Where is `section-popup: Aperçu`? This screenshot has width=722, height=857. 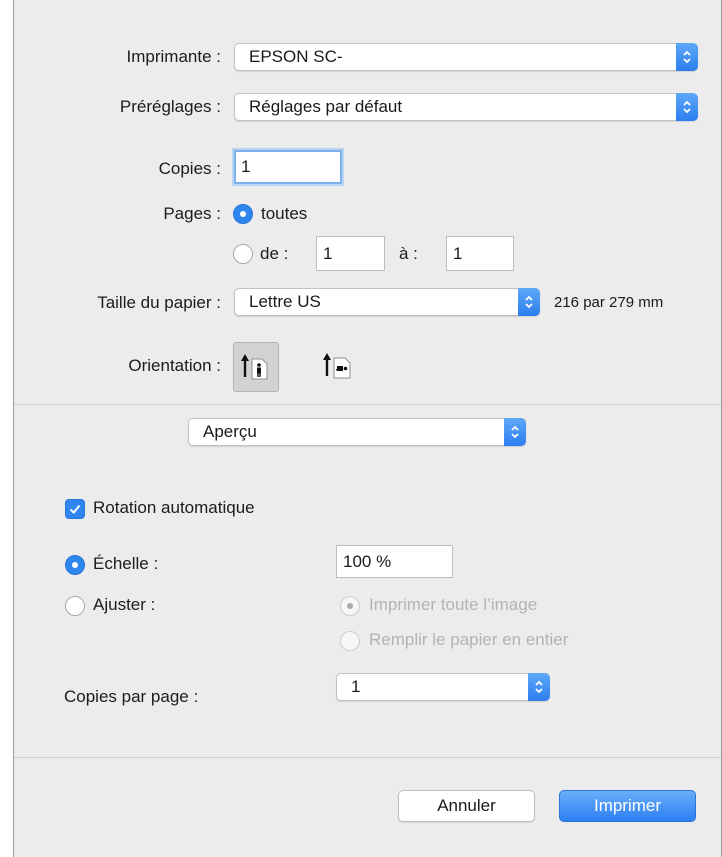 section-popup: Aperçu is located at coordinates (357, 432).